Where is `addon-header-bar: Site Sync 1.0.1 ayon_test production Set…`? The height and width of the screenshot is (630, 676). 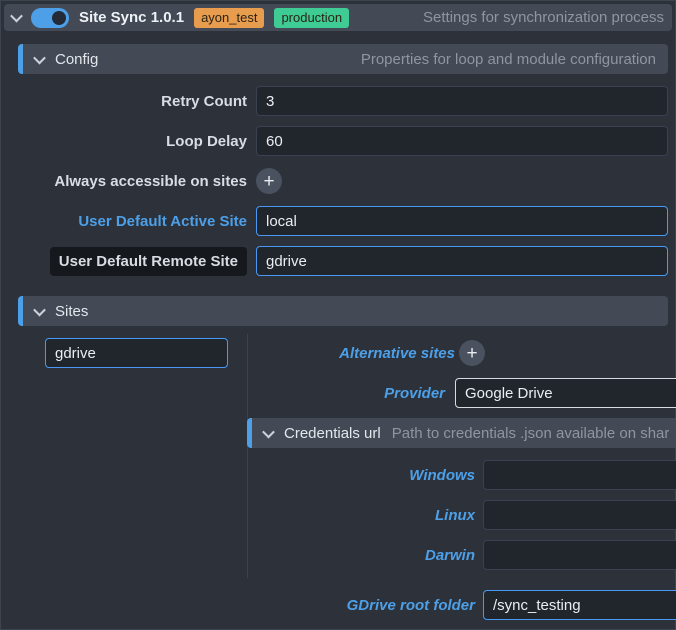 addon-header-bar: Site Sync 1.0.1 ayon_test production Set… is located at coordinates (338, 17).